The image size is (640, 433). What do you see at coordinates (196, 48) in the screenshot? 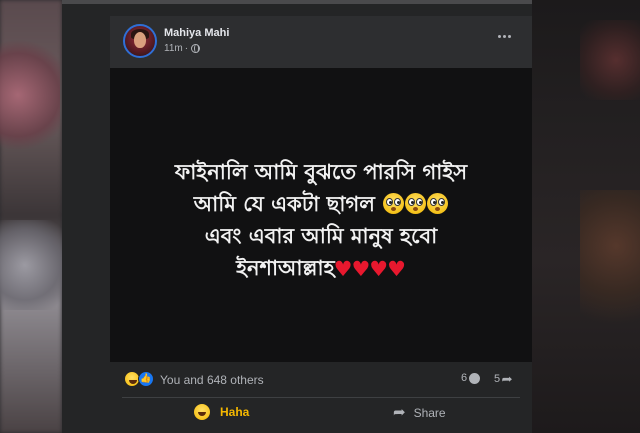
I see `globe-icon` at bounding box center [196, 48].